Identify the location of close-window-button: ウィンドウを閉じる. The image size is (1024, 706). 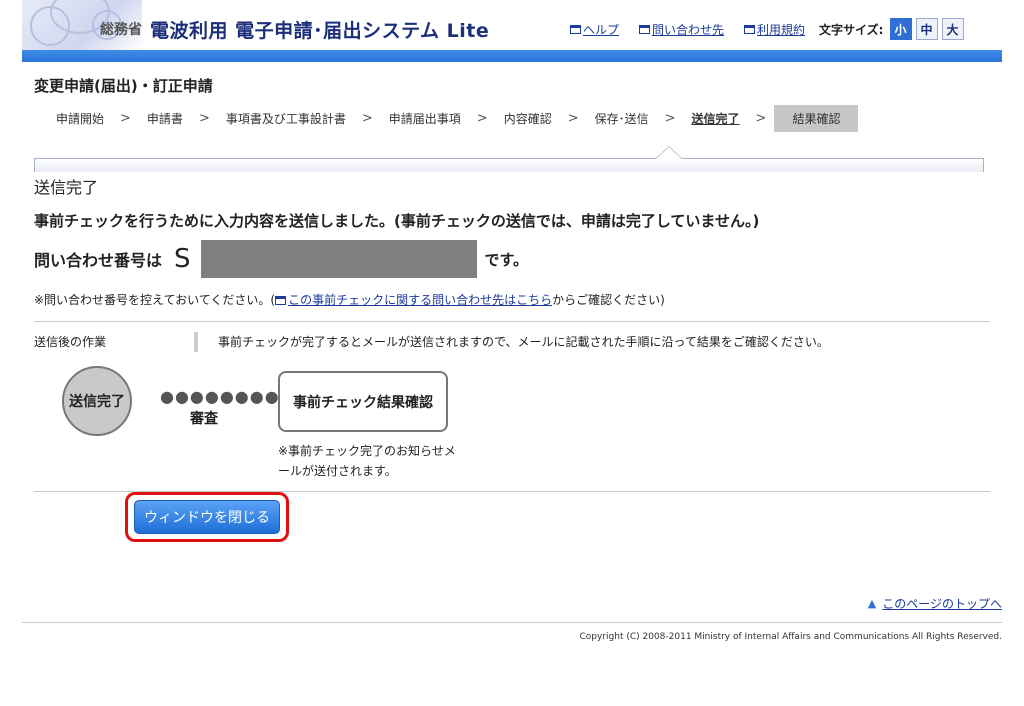
(207, 517).